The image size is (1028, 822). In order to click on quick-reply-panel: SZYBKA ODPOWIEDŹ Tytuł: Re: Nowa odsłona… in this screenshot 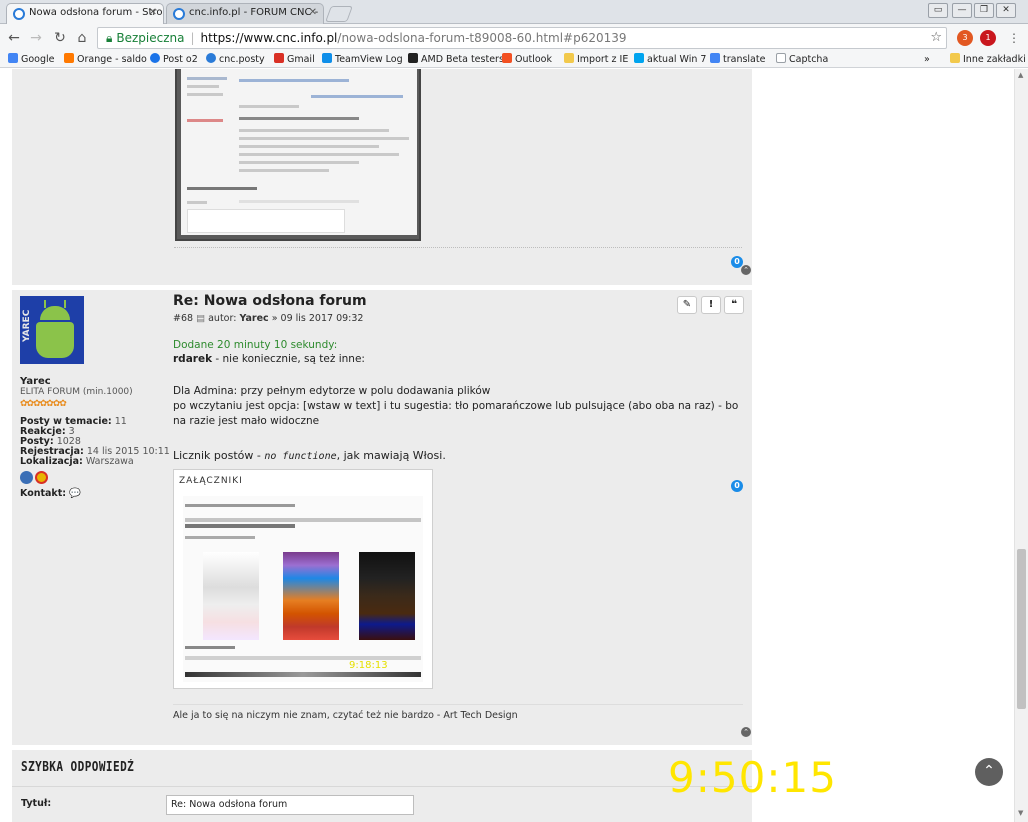, I will do `click(382, 786)`.